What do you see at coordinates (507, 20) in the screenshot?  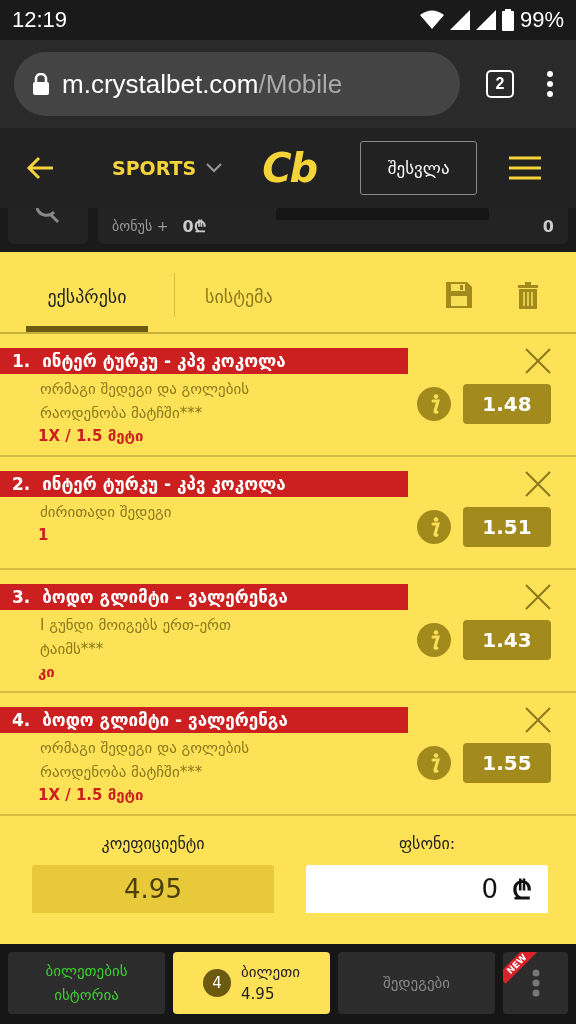 I see `battery-icon` at bounding box center [507, 20].